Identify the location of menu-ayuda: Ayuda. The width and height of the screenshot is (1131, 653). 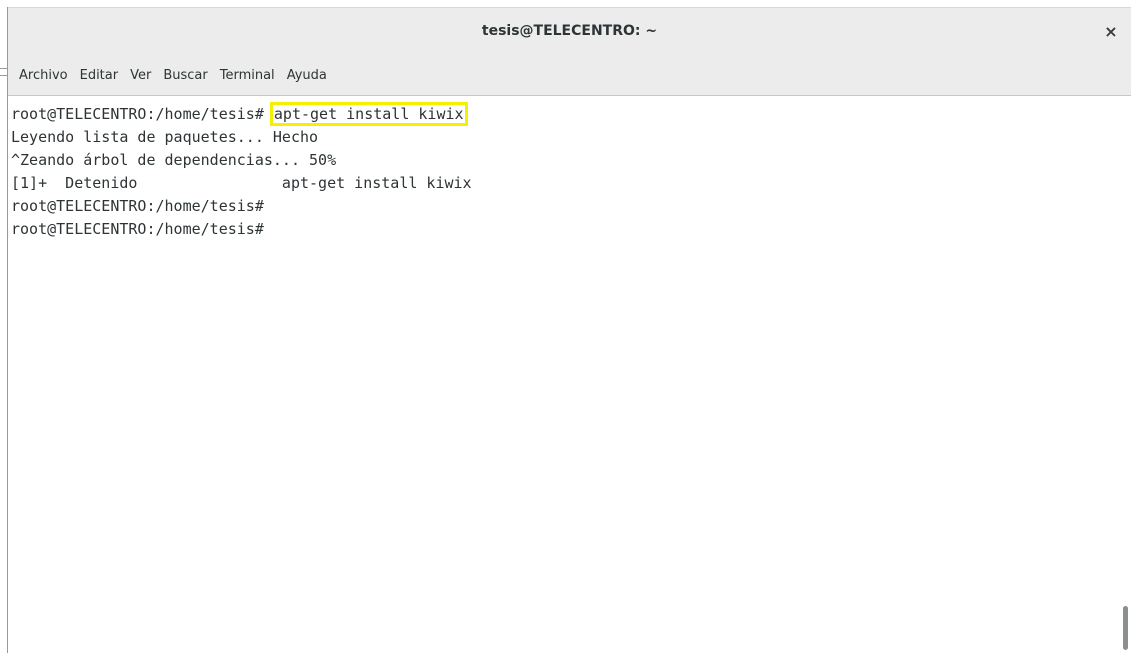
(307, 75).